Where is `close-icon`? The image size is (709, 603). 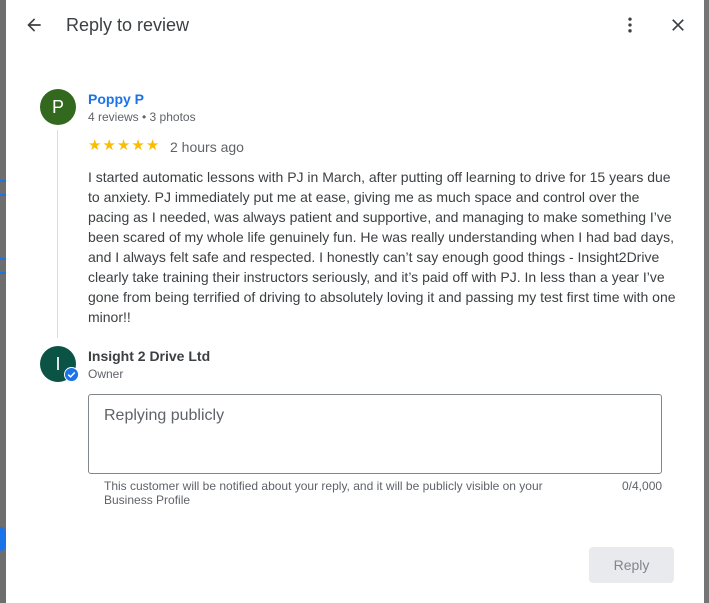 close-icon is located at coordinates (678, 25).